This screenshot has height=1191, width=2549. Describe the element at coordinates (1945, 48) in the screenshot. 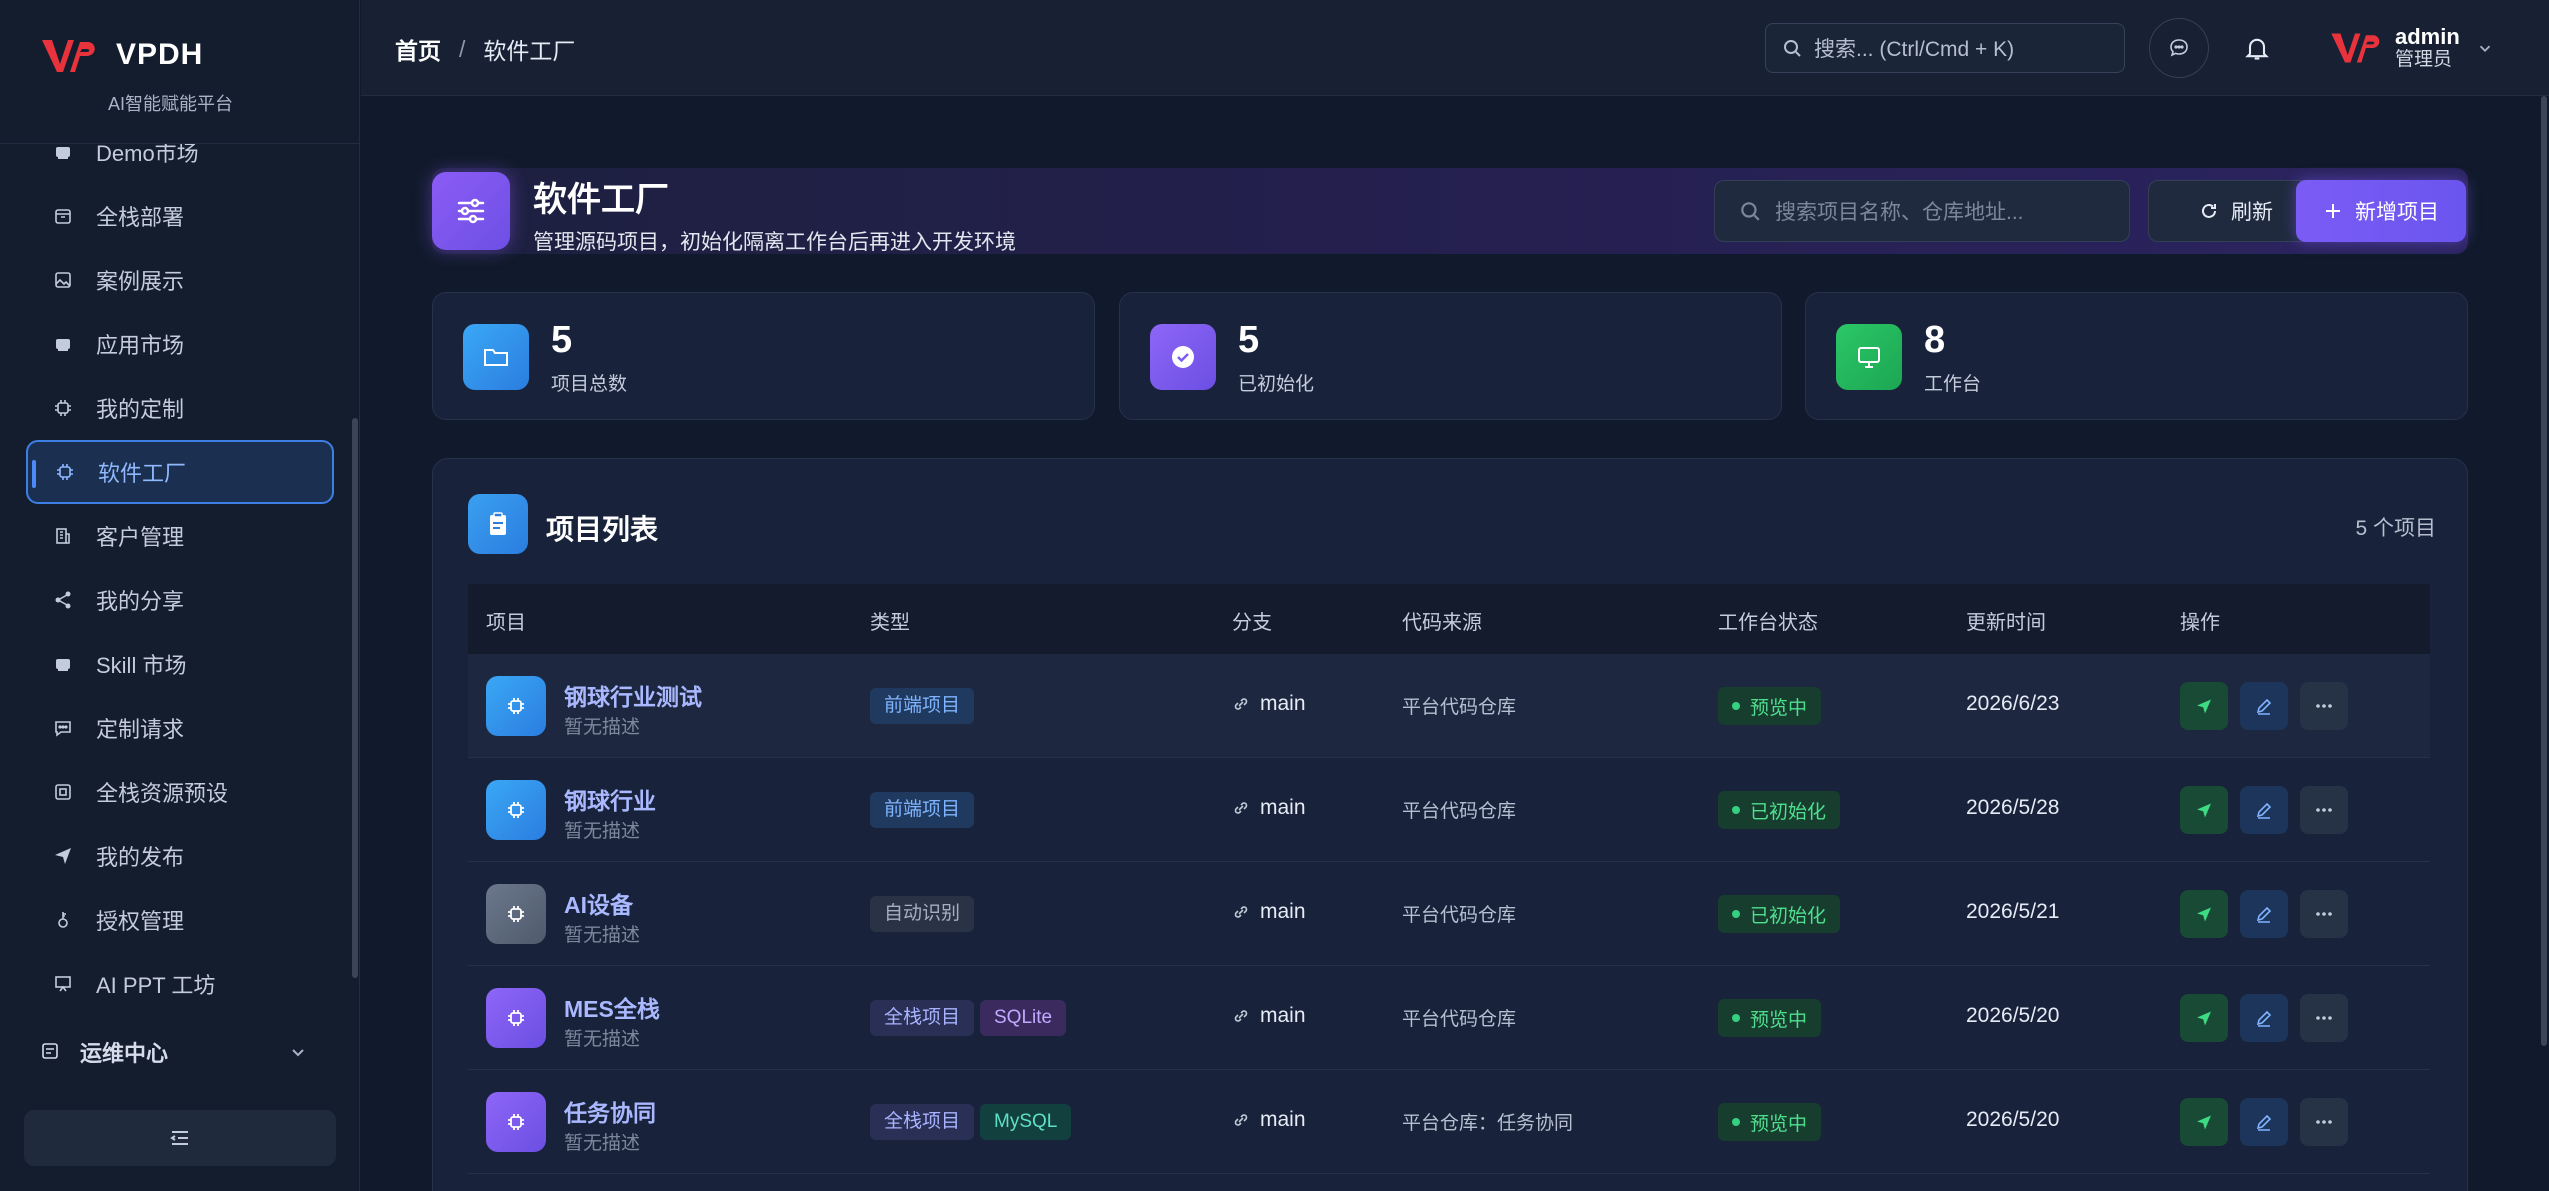

I see `global-search-input: 搜索... (Ctrl/Cmd + K)` at that location.